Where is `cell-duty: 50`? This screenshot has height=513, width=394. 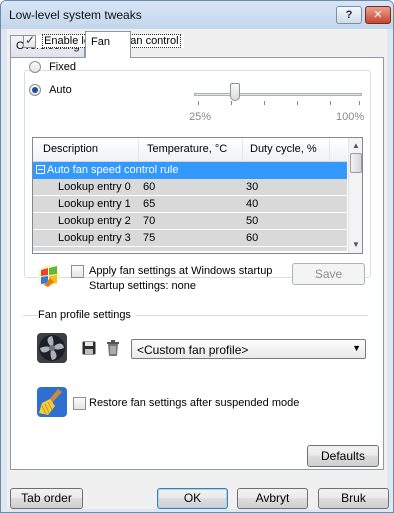 cell-duty: 50 is located at coordinates (252, 221).